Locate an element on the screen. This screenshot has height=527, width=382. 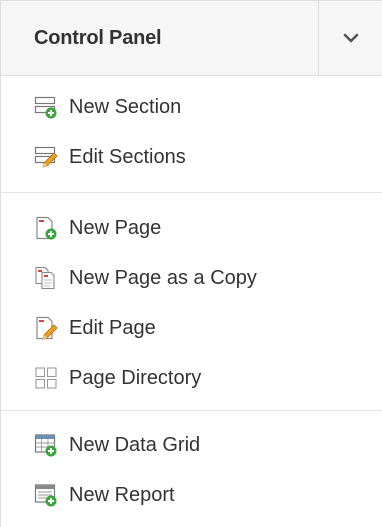
menu-item-page-directory: Page Directory is located at coordinates (191, 378).